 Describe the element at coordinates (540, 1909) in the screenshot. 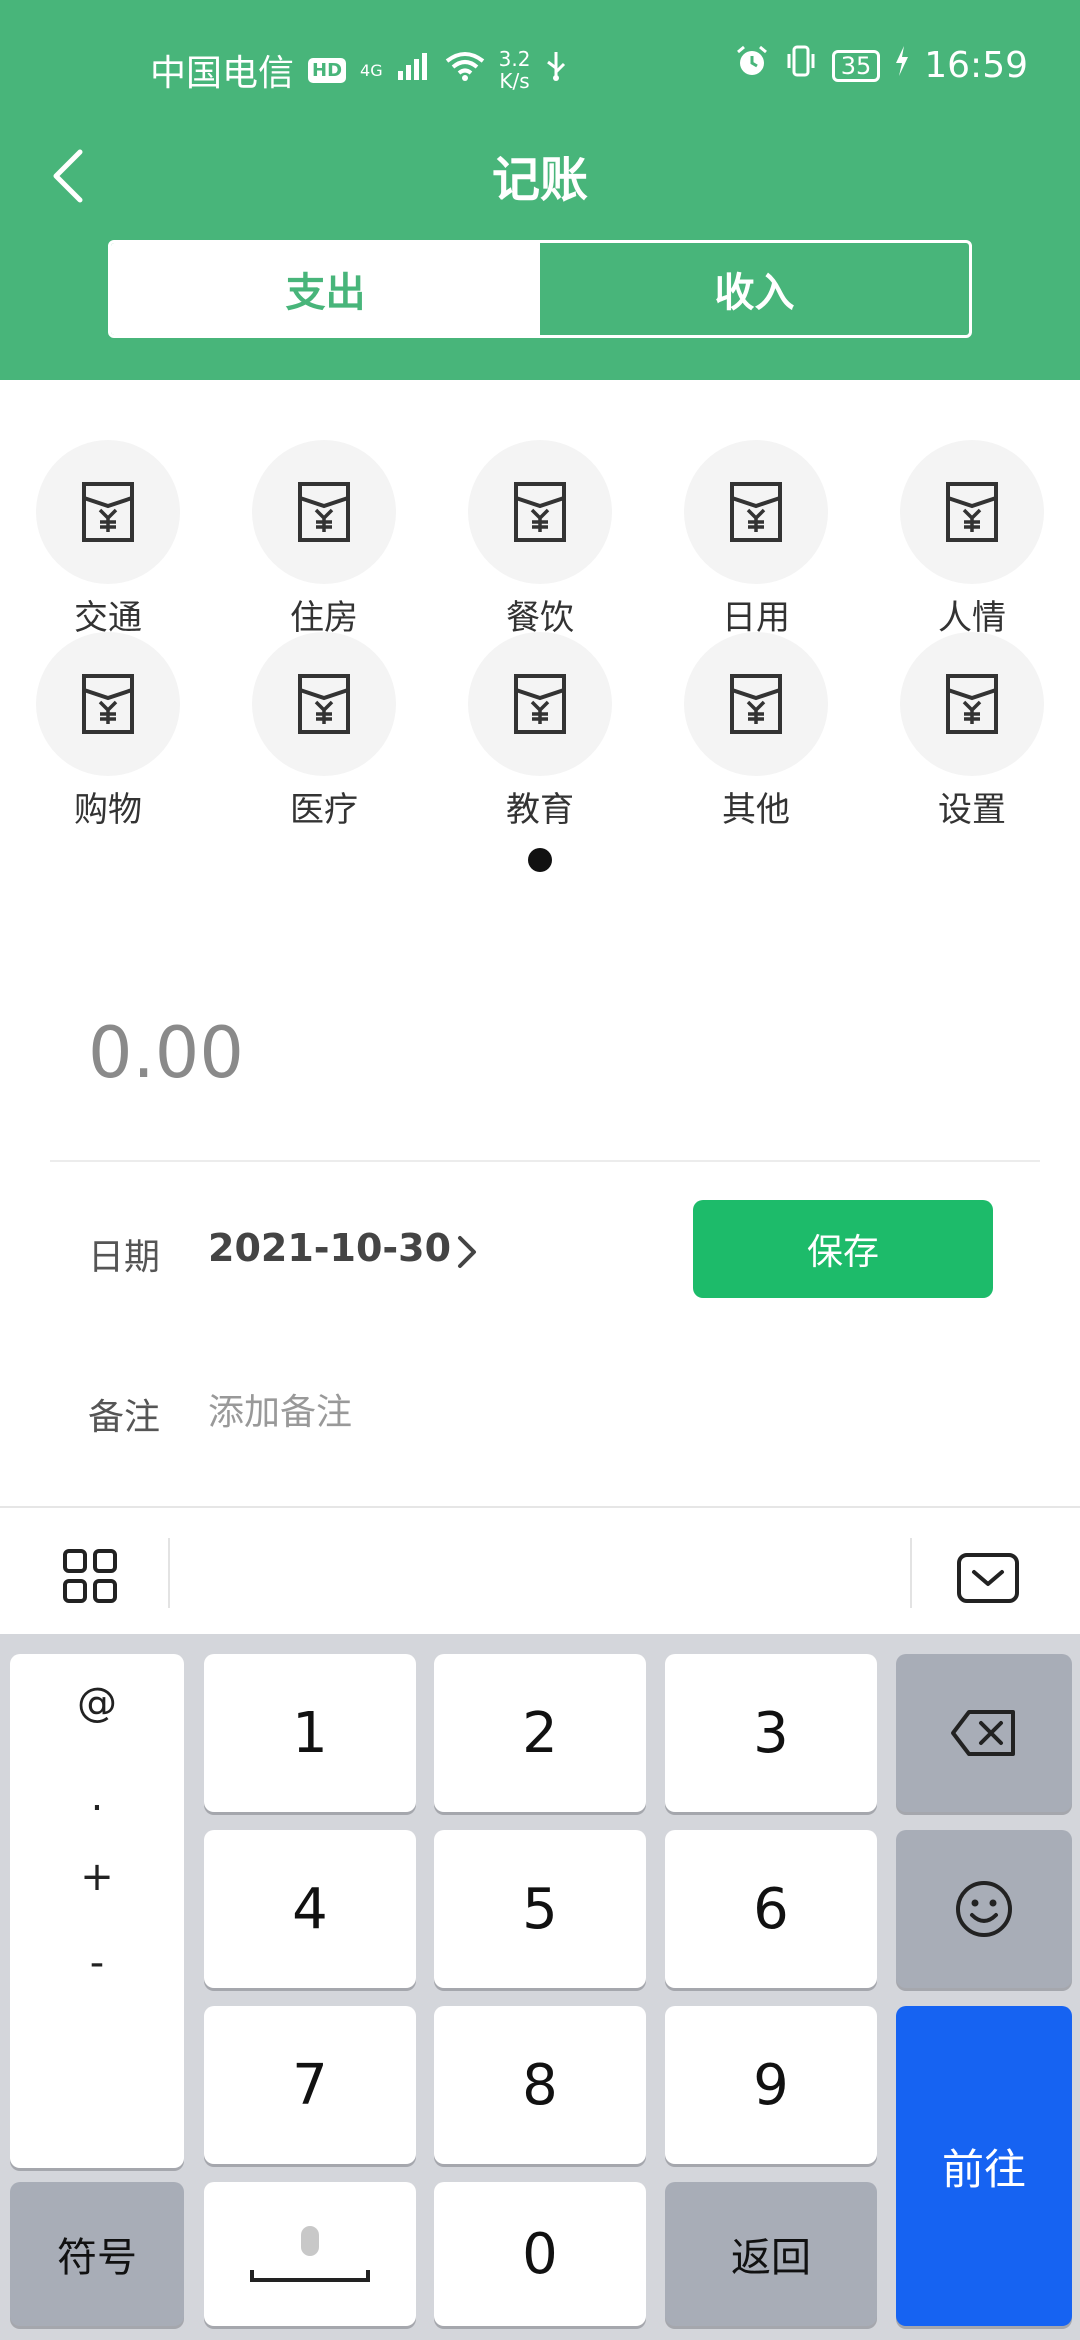

I see `key-5: 5` at that location.